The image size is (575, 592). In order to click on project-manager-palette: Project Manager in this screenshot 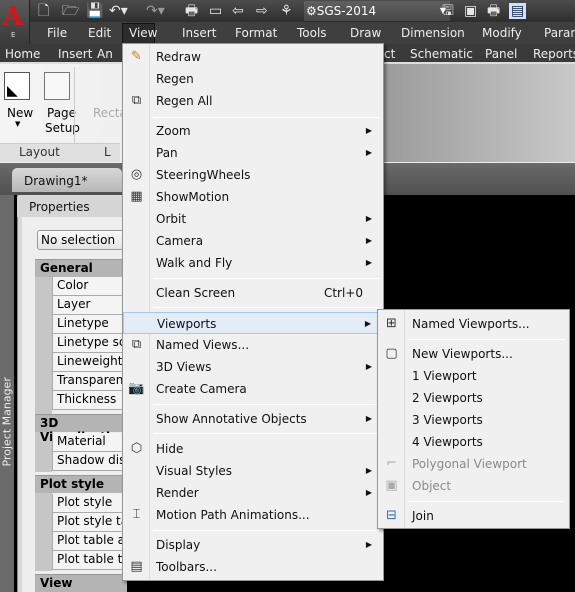, I will do `click(7, 393)`.